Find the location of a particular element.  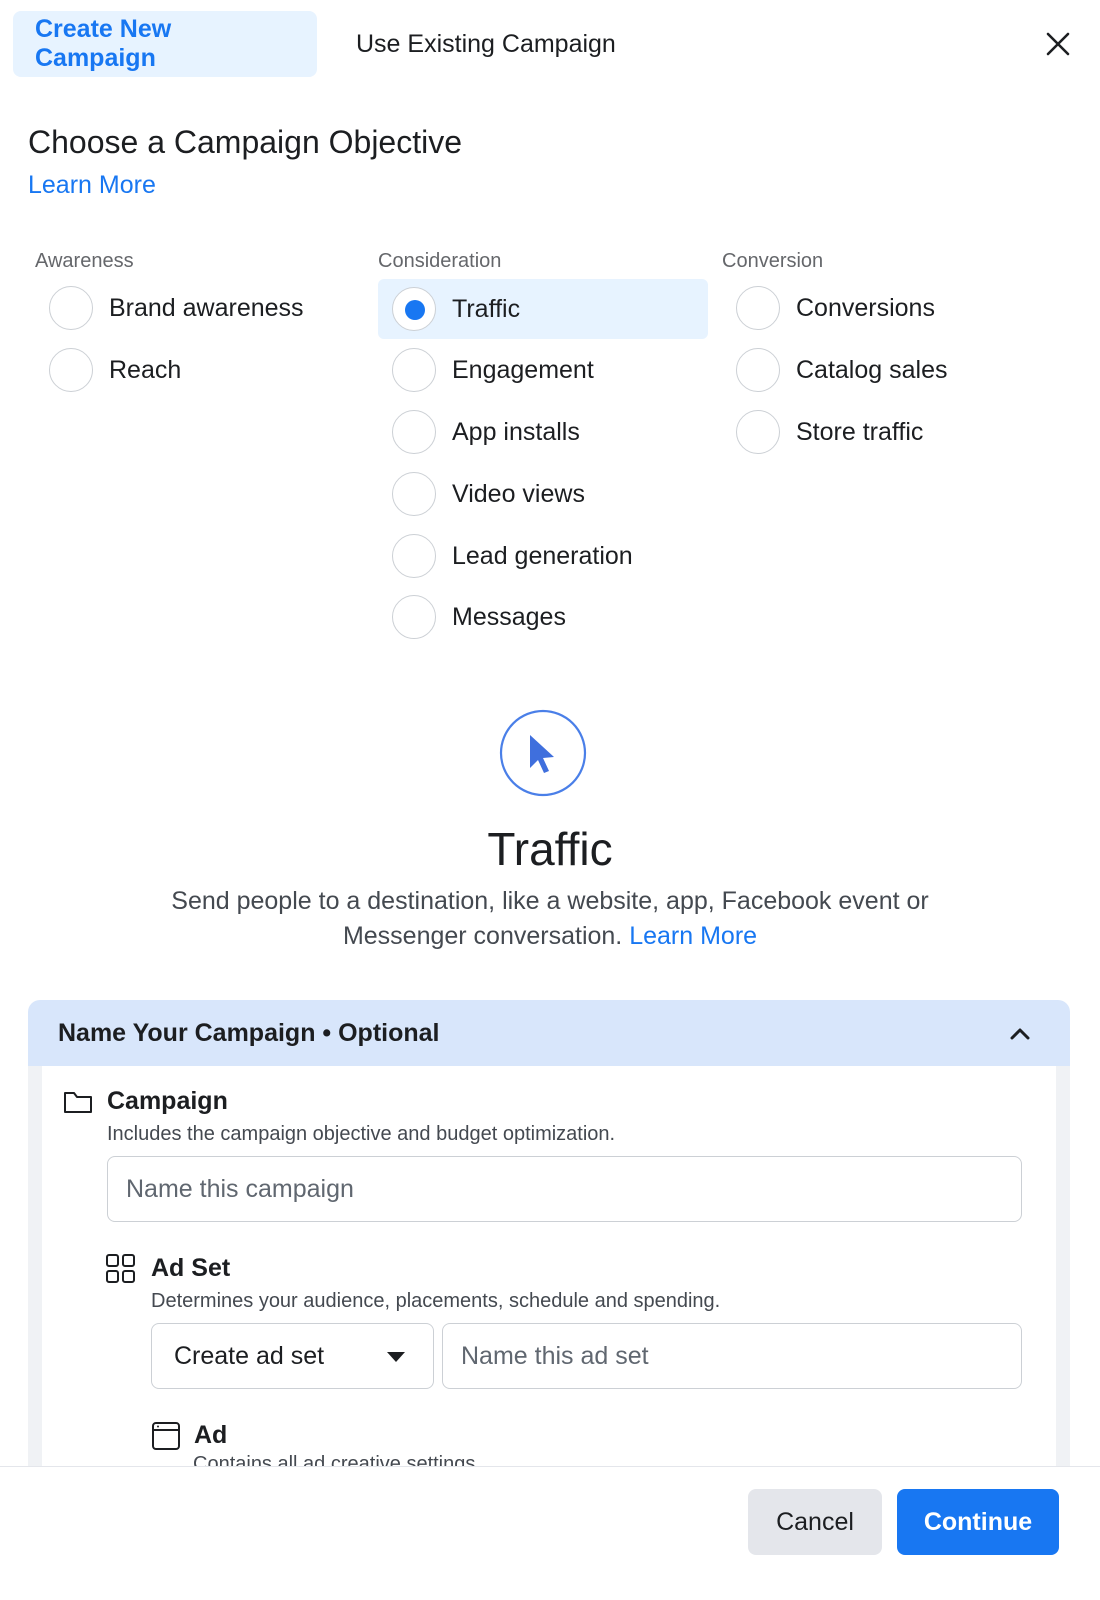

consideration-column-label: Consideration is located at coordinates (440, 261).